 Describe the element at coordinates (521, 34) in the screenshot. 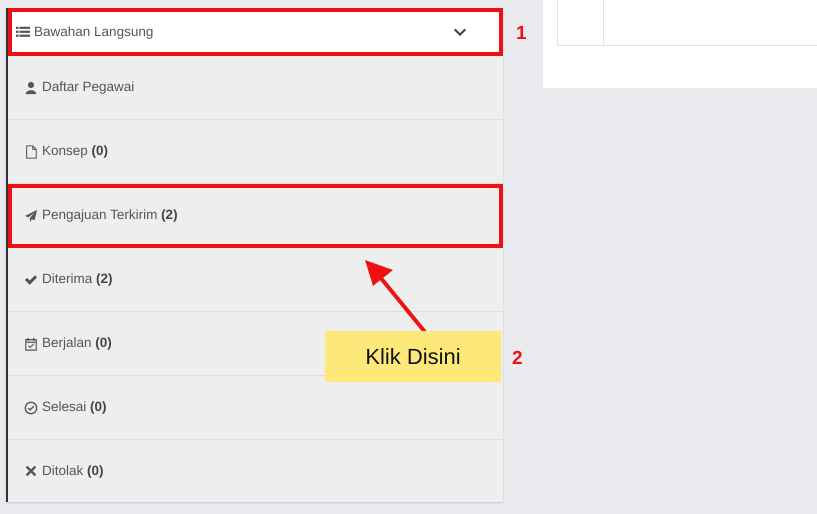

I see `step-number: 1` at that location.